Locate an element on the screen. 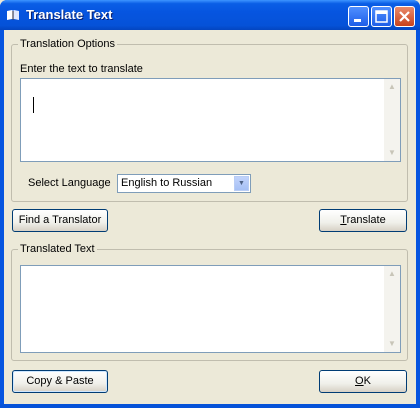  translate-label: ranslate is located at coordinates (366, 220).